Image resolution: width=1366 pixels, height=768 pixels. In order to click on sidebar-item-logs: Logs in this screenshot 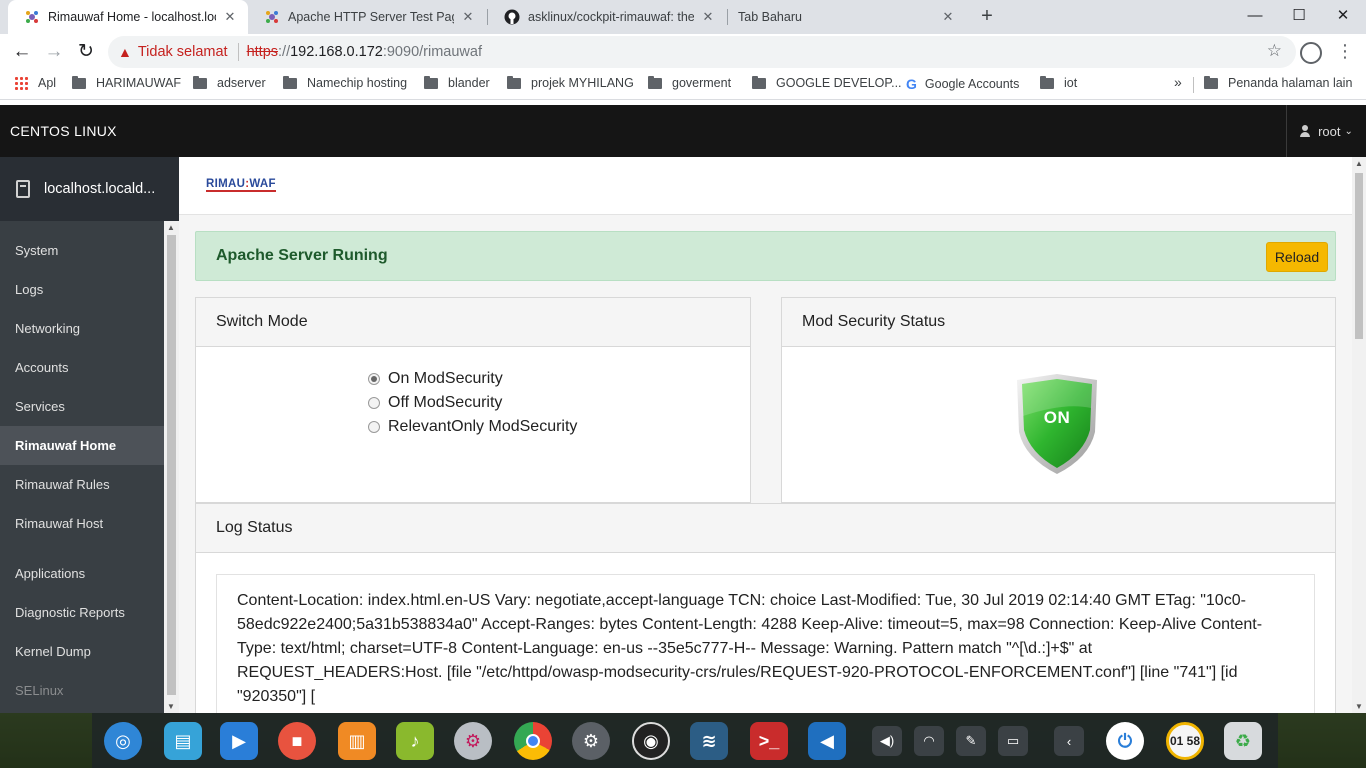, I will do `click(82, 289)`.